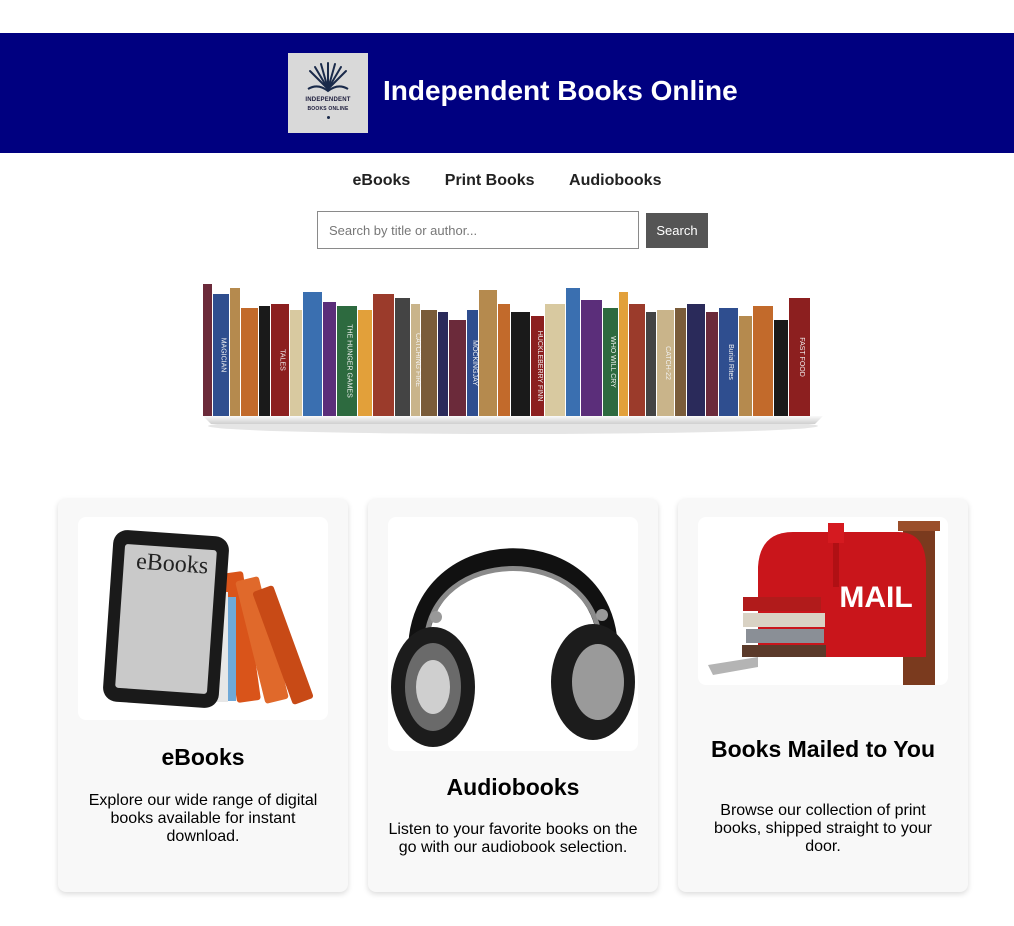  I want to click on mailbox-label: MAIL, so click(875, 597).